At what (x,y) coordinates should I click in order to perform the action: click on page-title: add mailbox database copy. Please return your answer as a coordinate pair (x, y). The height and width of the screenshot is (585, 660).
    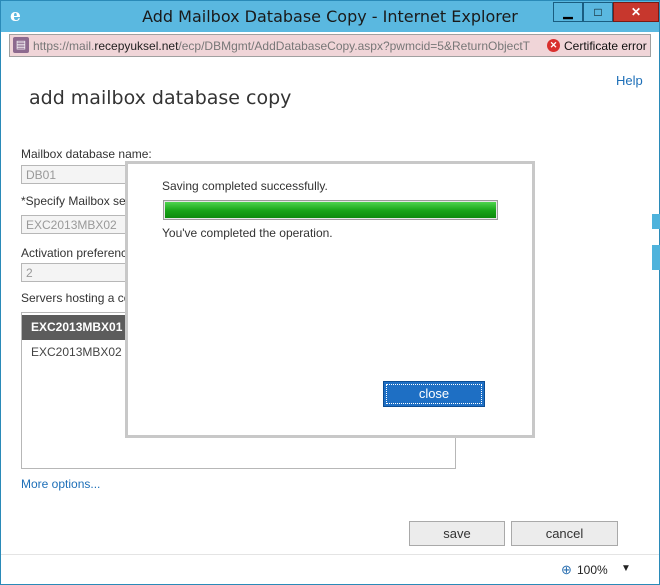
    Looking at the image, I should click on (160, 98).